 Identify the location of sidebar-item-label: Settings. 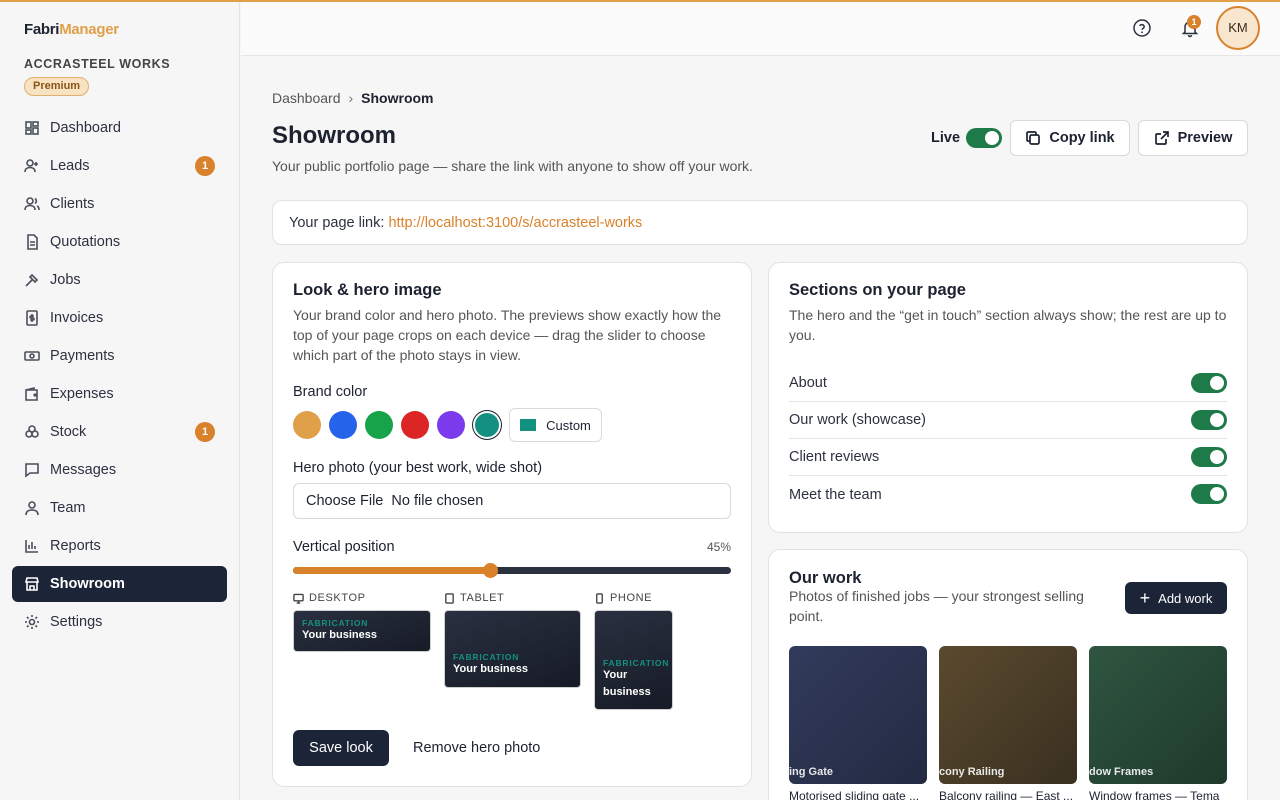
(76, 622).